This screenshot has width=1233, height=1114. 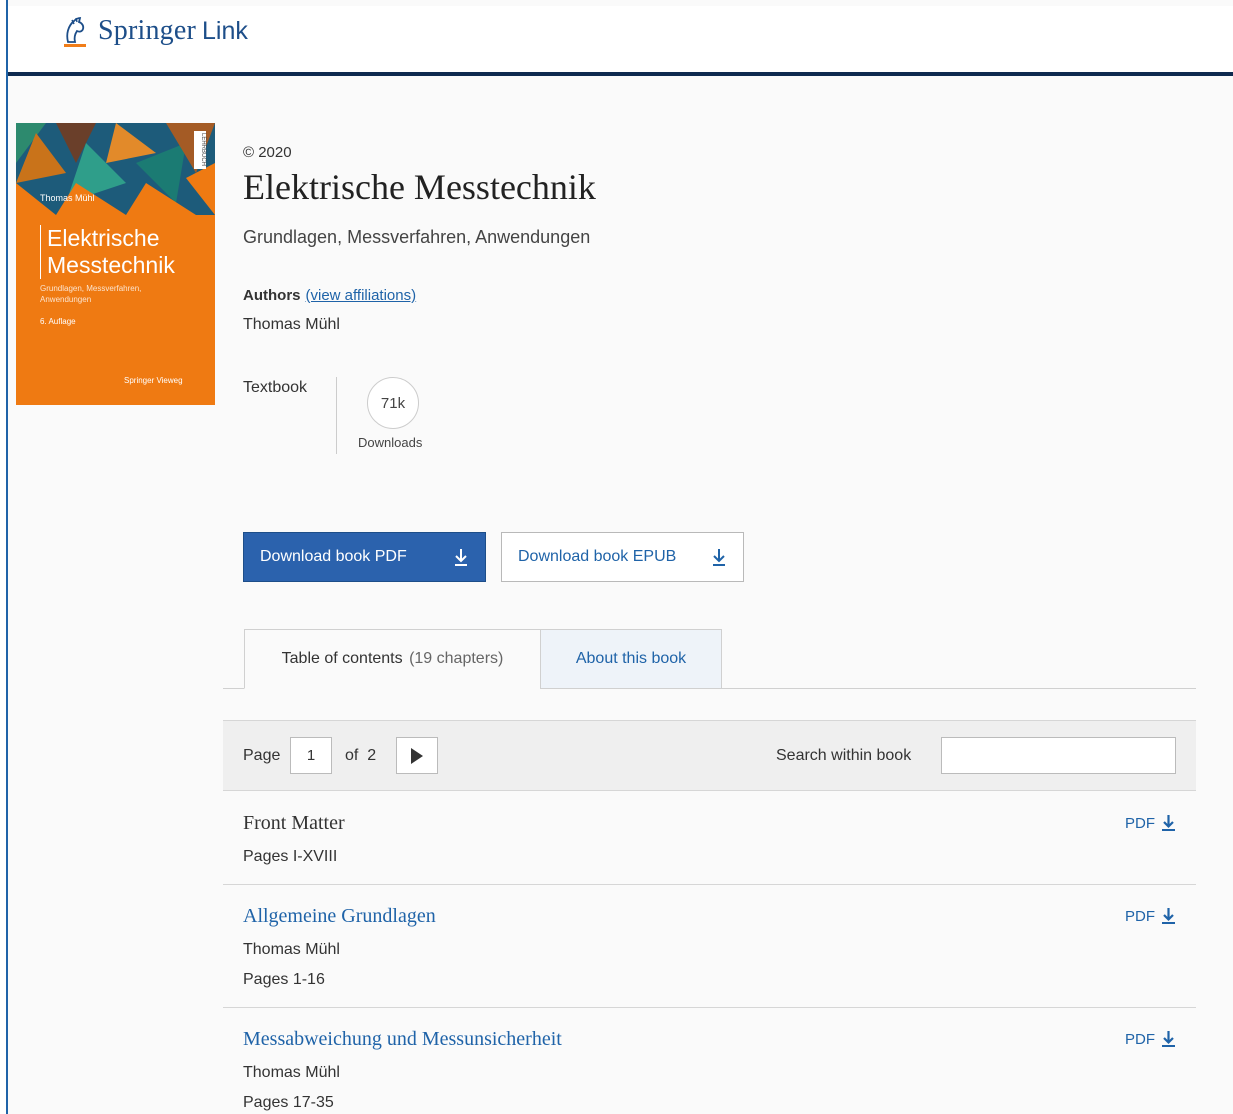 I want to click on cover-title: Elektrische Messtechnik, so click(x=107, y=252).